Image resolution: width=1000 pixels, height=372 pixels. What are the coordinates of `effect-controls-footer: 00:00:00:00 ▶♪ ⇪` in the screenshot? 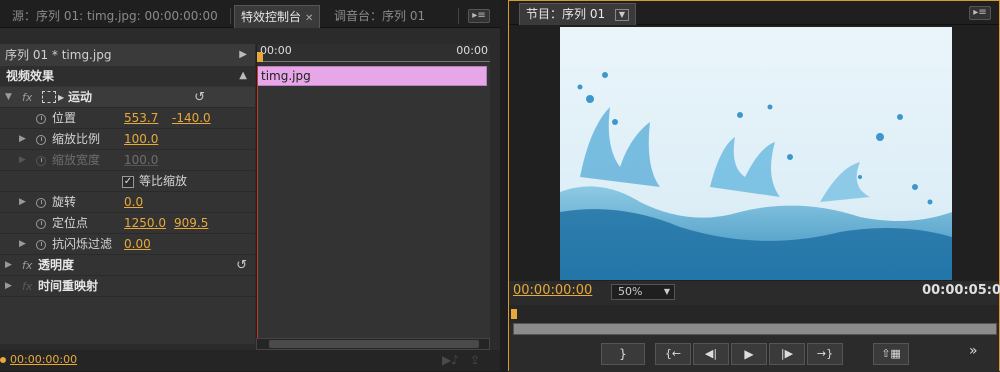 It's located at (250, 360).